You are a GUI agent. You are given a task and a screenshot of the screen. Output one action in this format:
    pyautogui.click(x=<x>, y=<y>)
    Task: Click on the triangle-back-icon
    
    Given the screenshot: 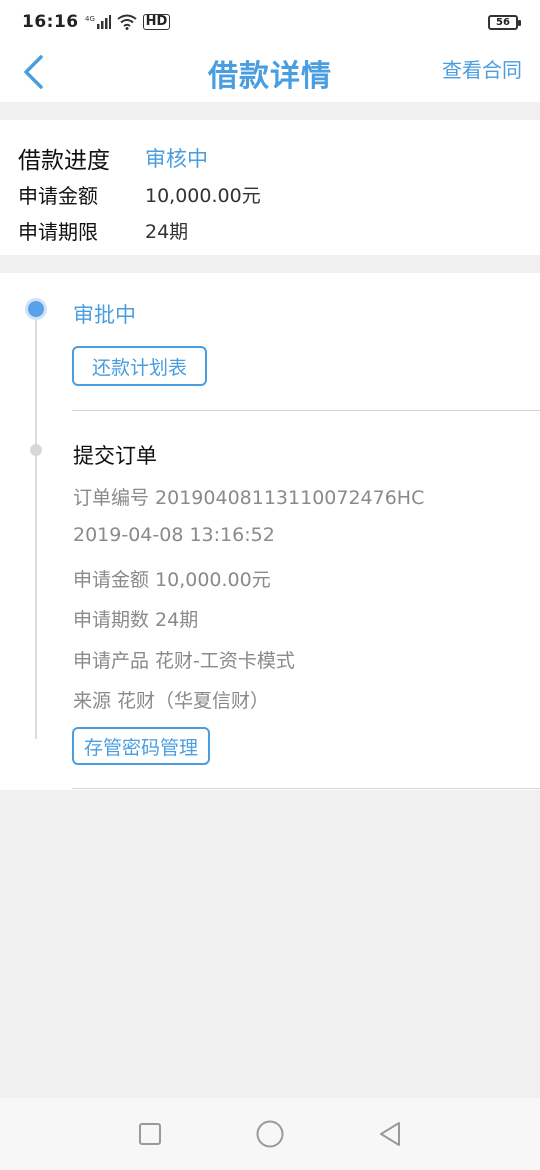 What is the action you would take?
    pyautogui.click(x=390, y=1134)
    